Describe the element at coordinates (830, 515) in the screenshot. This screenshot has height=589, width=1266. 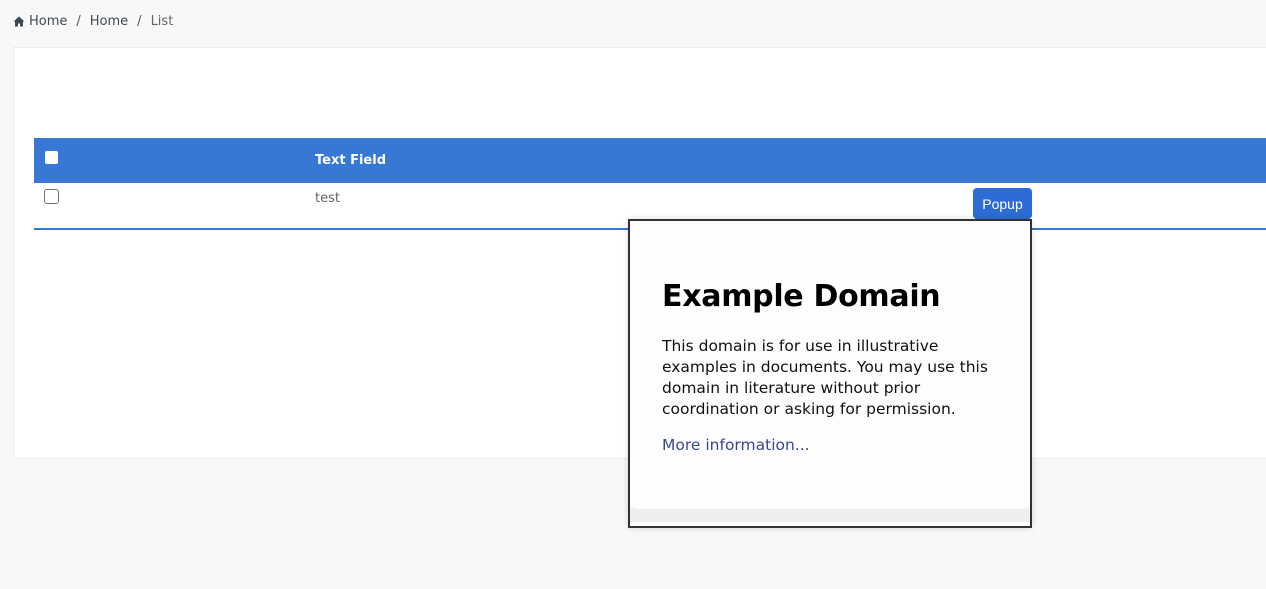
I see `popup-scrollbar` at that location.